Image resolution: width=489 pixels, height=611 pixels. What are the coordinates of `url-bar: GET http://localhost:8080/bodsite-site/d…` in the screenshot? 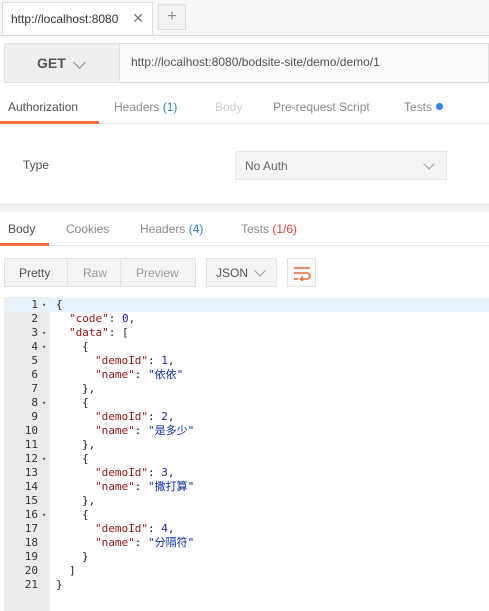 It's located at (246, 63).